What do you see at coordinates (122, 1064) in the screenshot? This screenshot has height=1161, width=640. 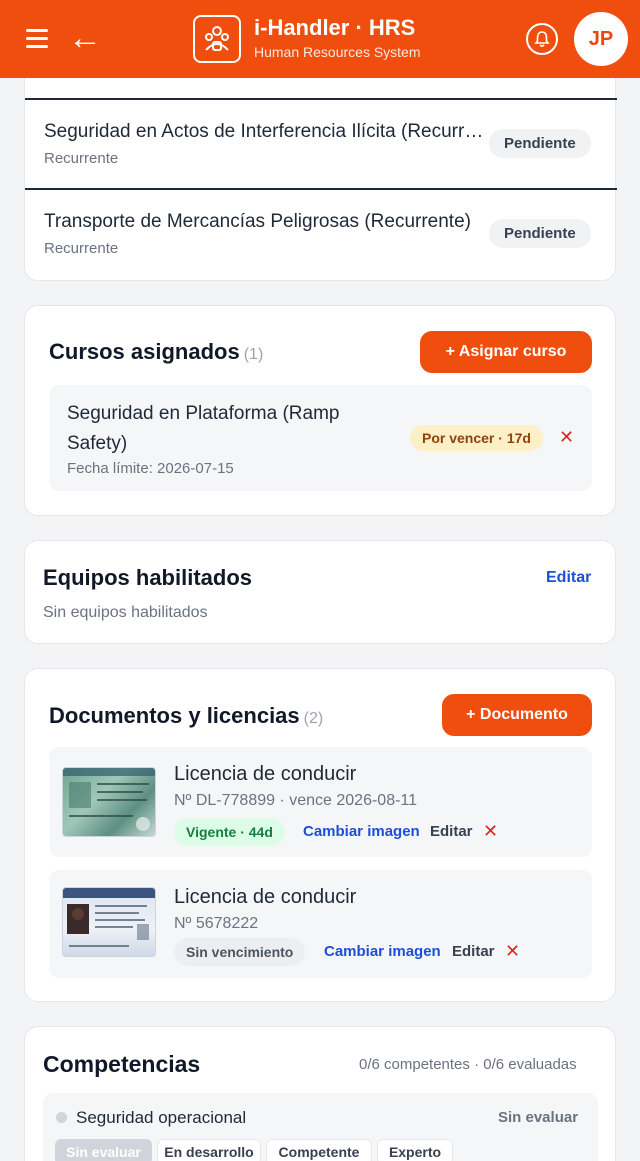 I see `competencies-title: Competencias` at bounding box center [122, 1064].